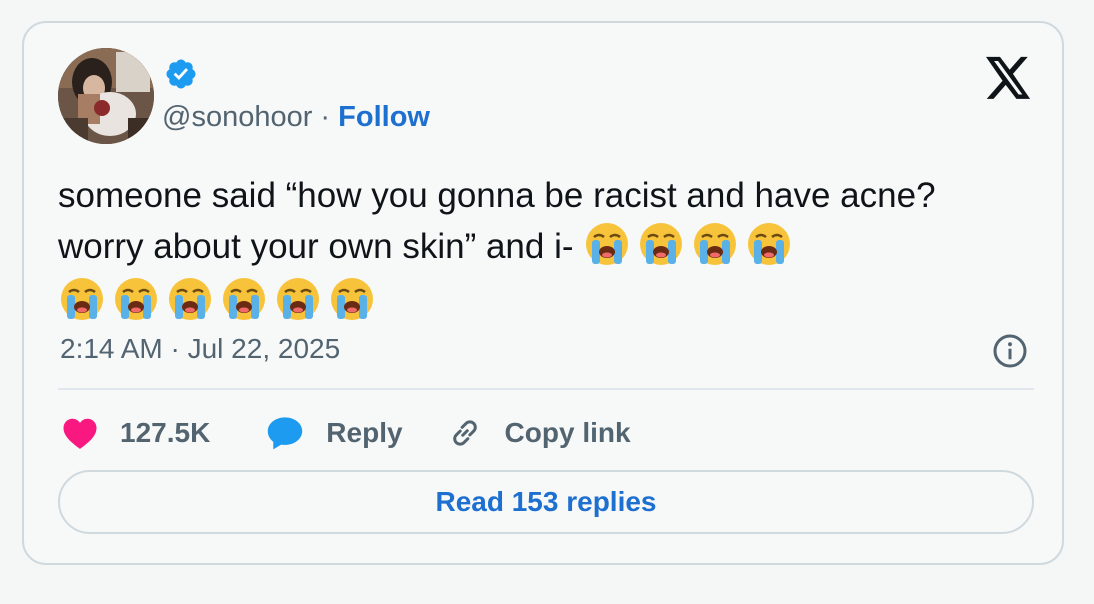  I want to click on handle-row: @sonohoor · Follow, so click(296, 117).